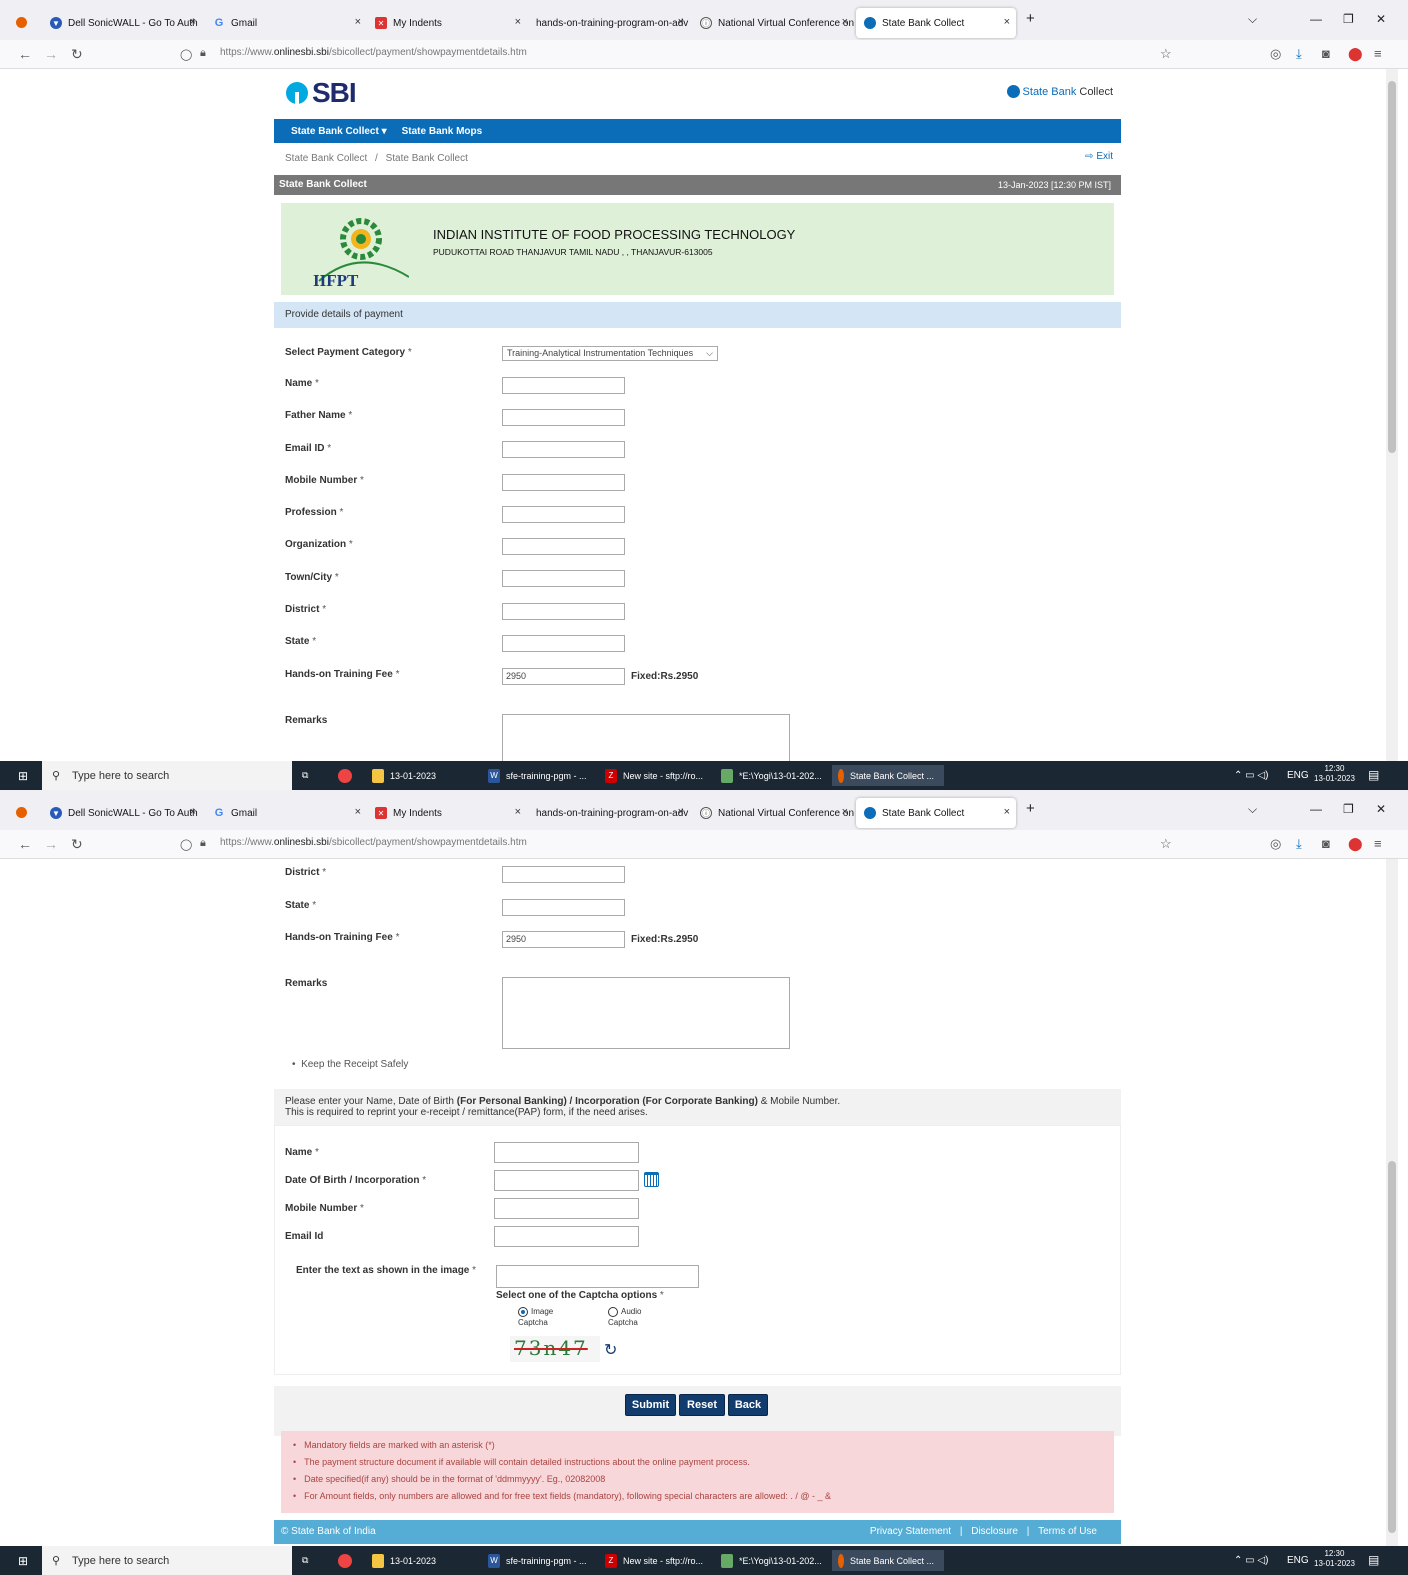  I want to click on menu-state-bank-mops: State Bank Mops, so click(442, 131).